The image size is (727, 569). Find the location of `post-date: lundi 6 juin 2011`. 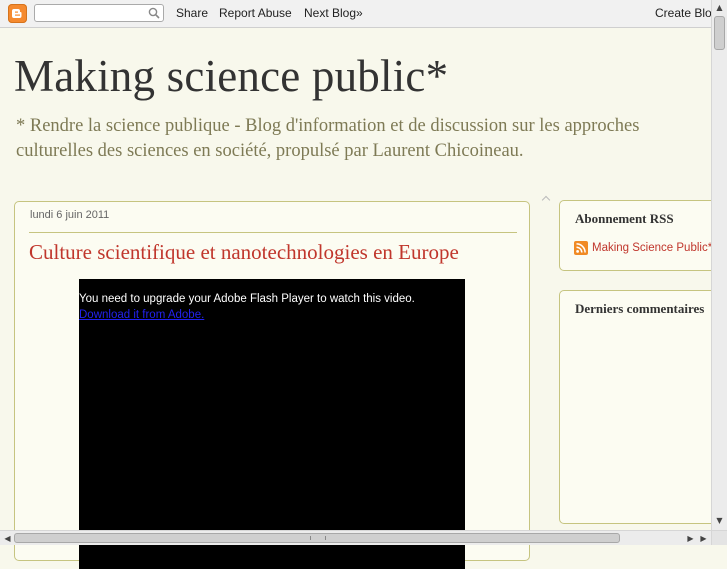

post-date: lundi 6 juin 2011 is located at coordinates (70, 215).